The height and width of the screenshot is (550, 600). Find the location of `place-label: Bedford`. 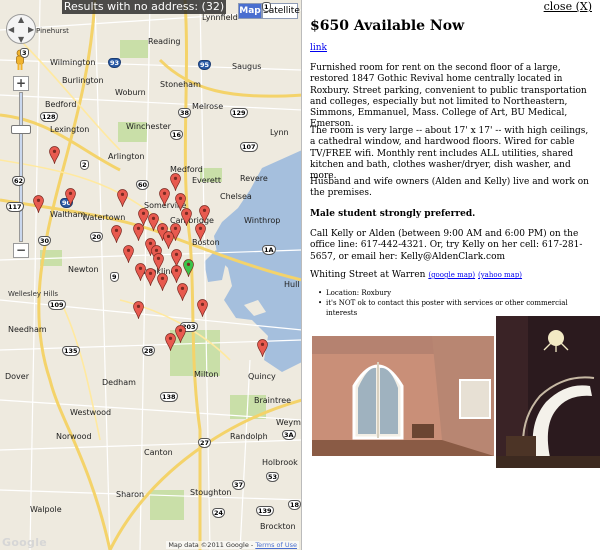

place-label: Bedford is located at coordinates (61, 104).